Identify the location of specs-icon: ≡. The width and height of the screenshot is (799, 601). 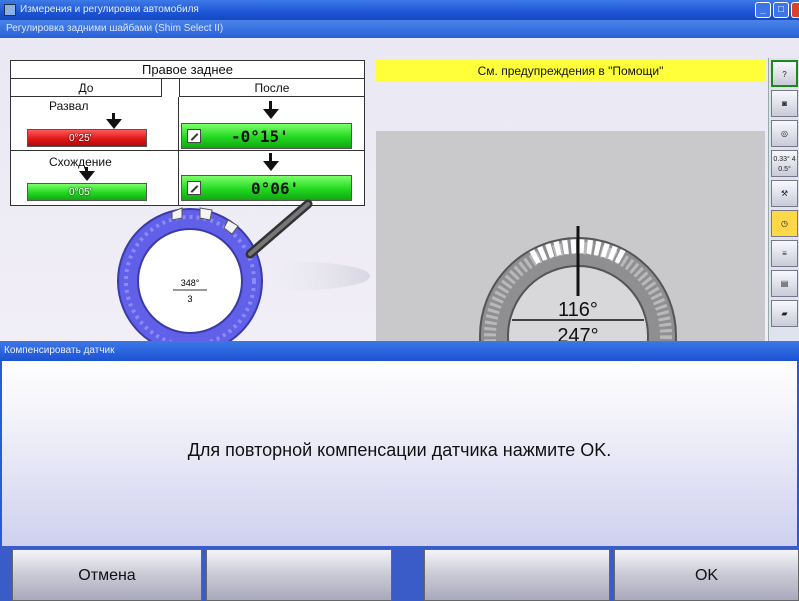
(784, 253).